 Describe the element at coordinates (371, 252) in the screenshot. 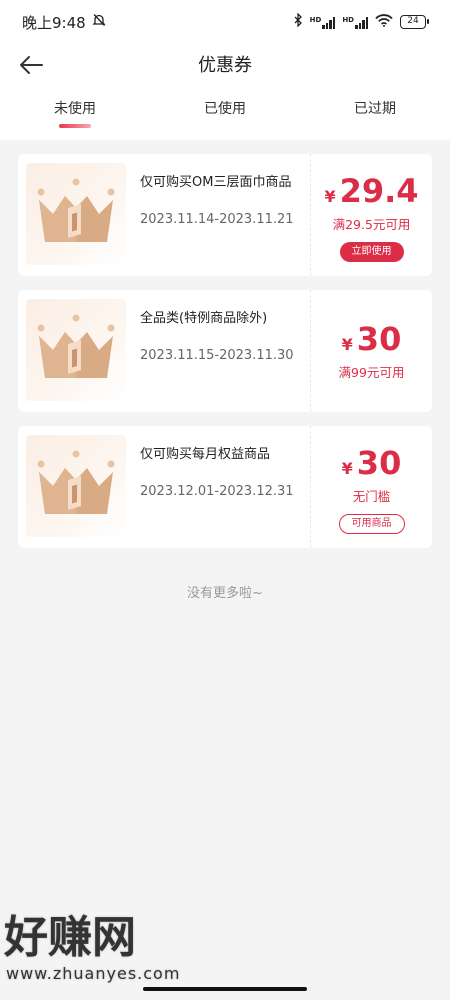

I see `use-now-button: 立即使用` at that location.